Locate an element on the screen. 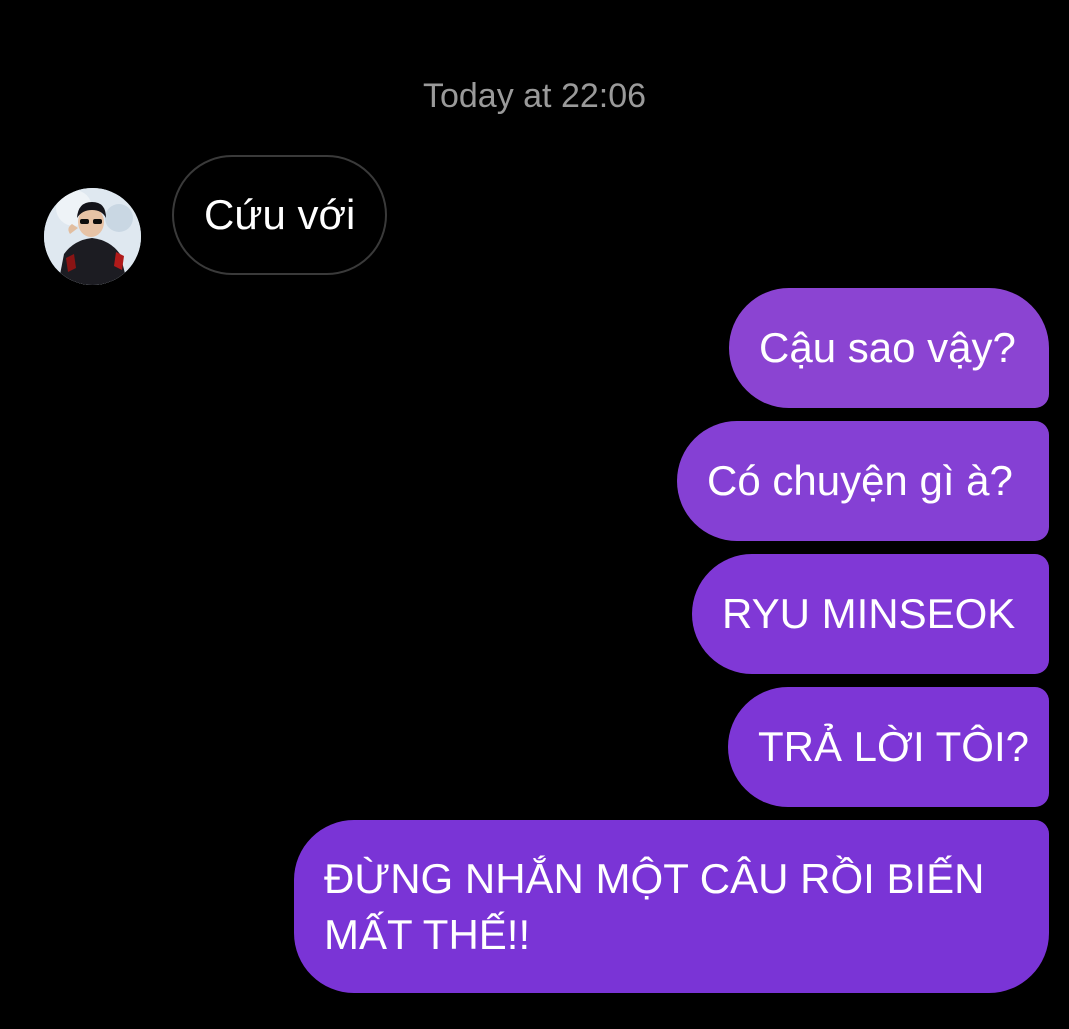 This screenshot has height=1029, width=1069. contact-avatar is located at coordinates (92, 236).